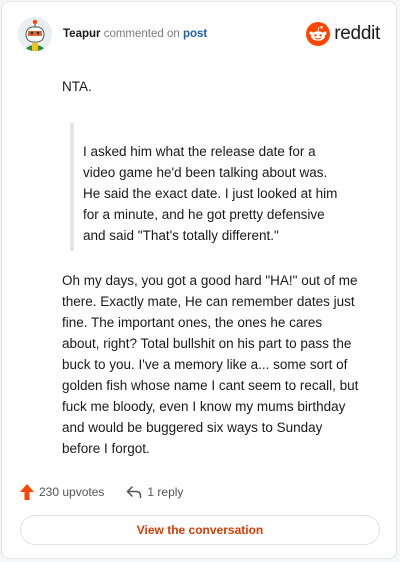 This screenshot has width=400, height=562. I want to click on upvote-button: 230 upvotes, so click(62, 492).